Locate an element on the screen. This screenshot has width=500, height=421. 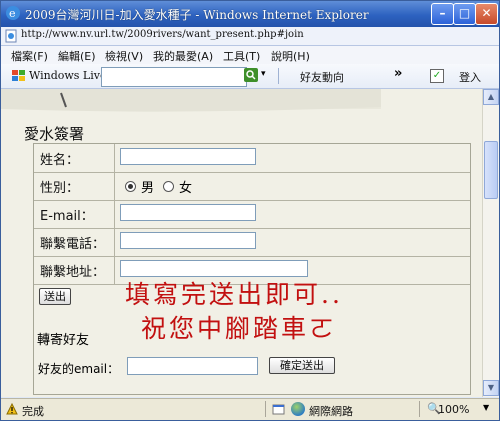
menu-view: 檢視(V) is located at coordinates (124, 56).